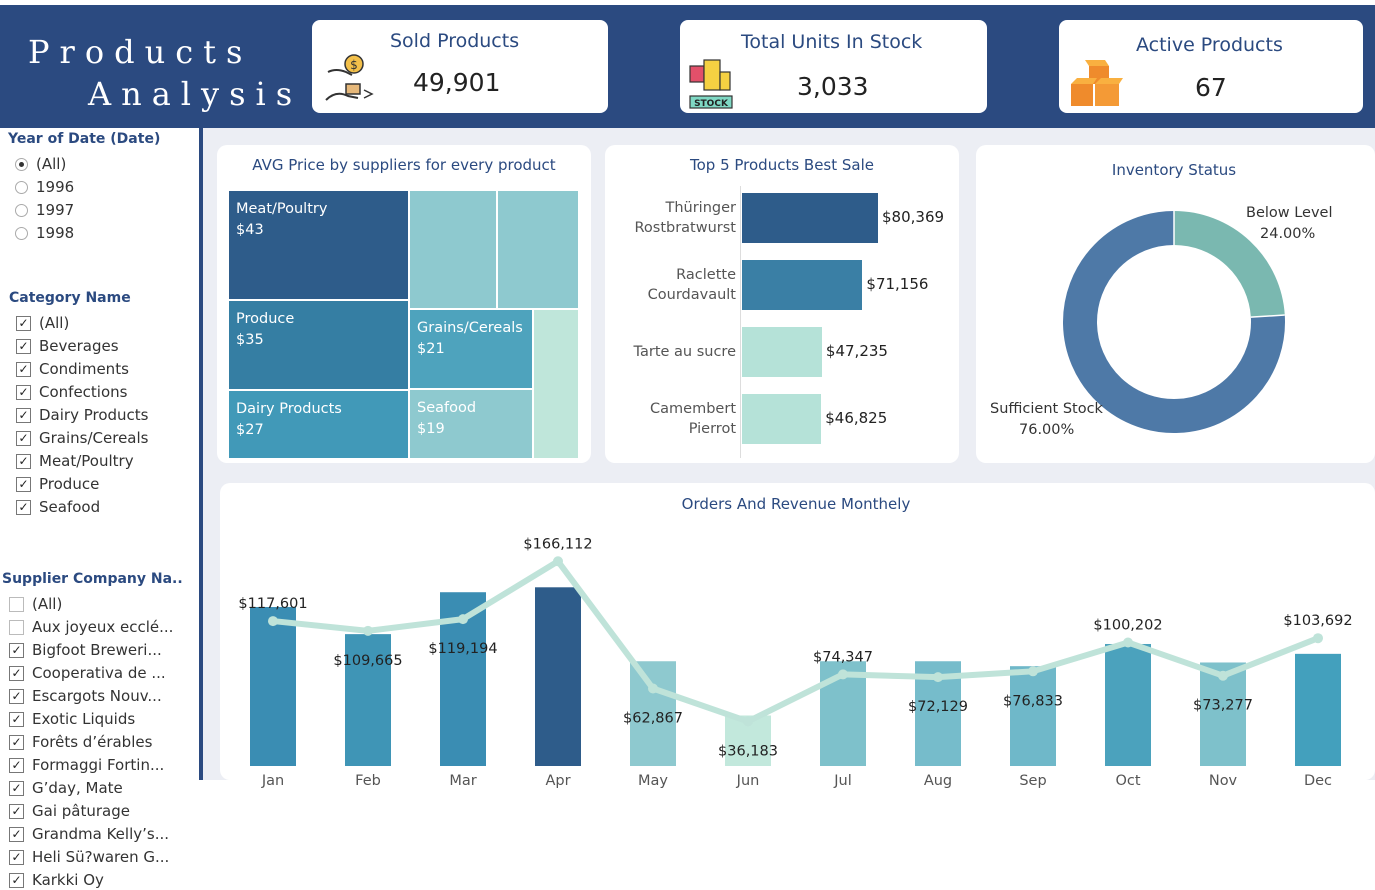 The width and height of the screenshot is (1375, 890). I want to click on revenue-data-label: $36,183, so click(748, 751).